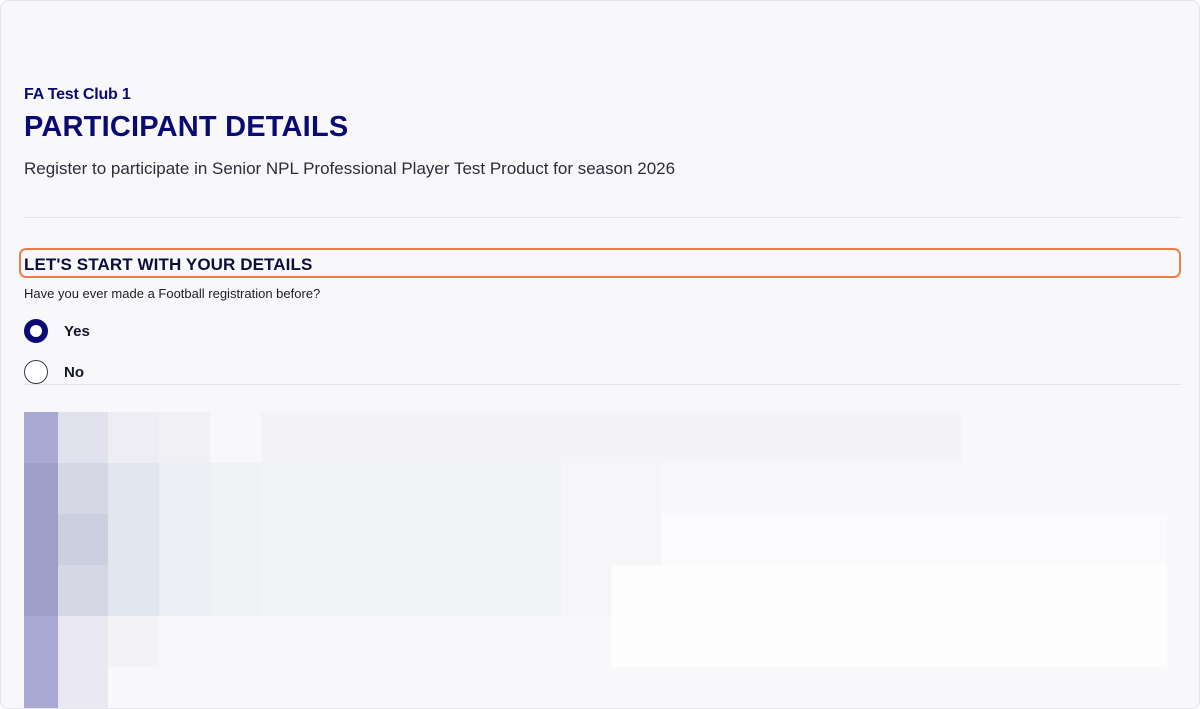 This screenshot has height=709, width=1200. Describe the element at coordinates (186, 127) in the screenshot. I see `page-title: PARTICIPANT DETAILS` at that location.